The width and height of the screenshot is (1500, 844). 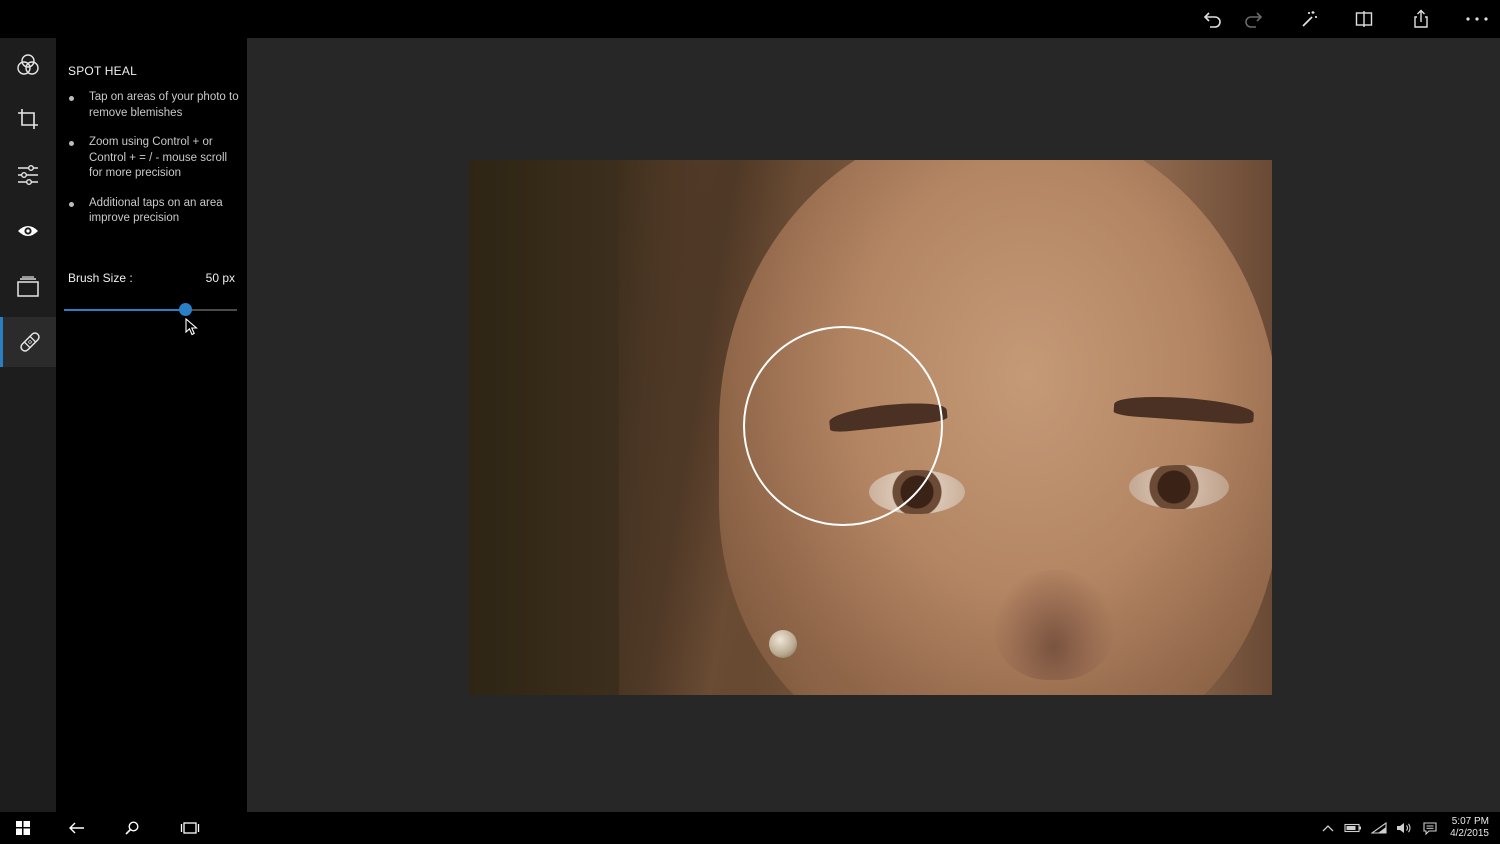 What do you see at coordinates (1353, 828) in the screenshot?
I see `battery-icon` at bounding box center [1353, 828].